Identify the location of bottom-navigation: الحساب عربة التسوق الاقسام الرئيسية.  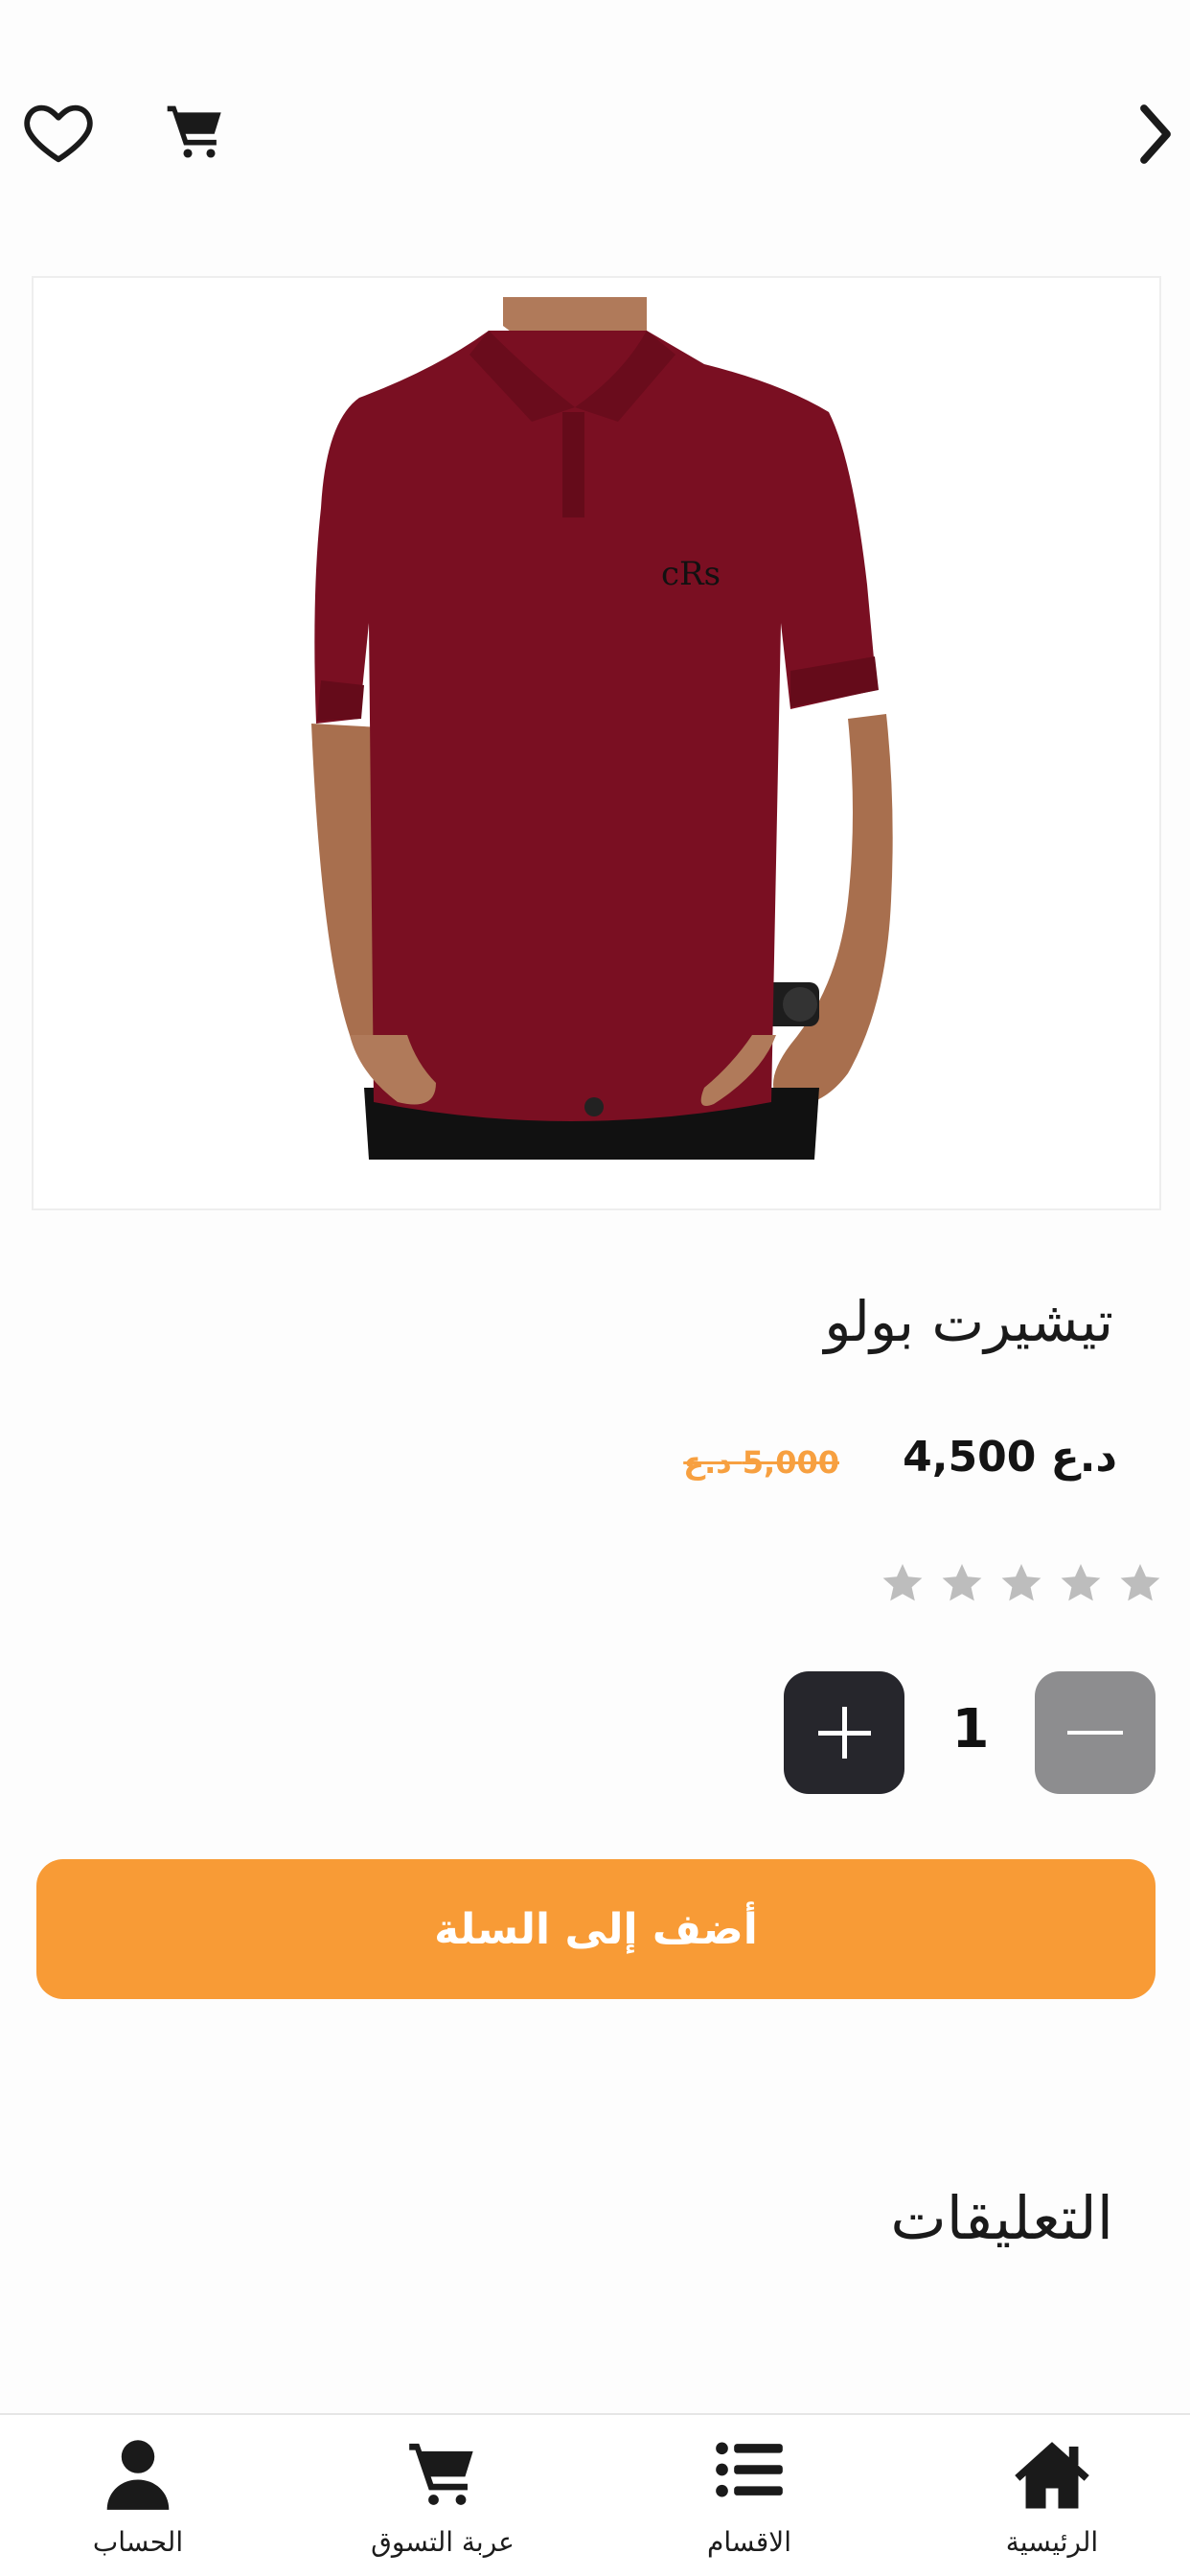
(595, 2494).